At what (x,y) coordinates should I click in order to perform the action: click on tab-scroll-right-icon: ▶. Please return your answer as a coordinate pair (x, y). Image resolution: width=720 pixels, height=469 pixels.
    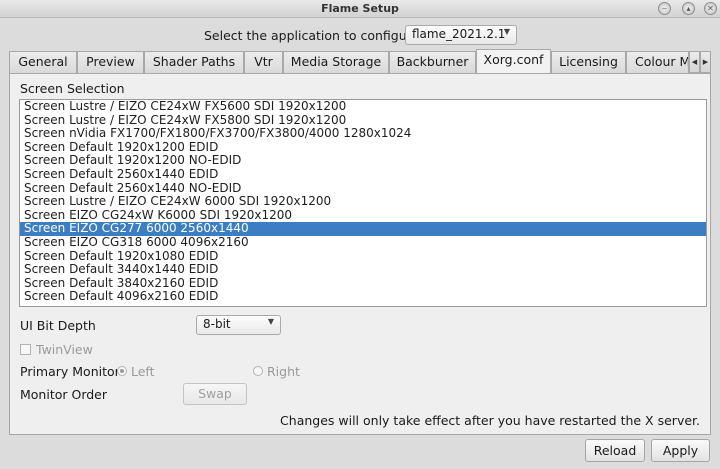
    Looking at the image, I should click on (705, 62).